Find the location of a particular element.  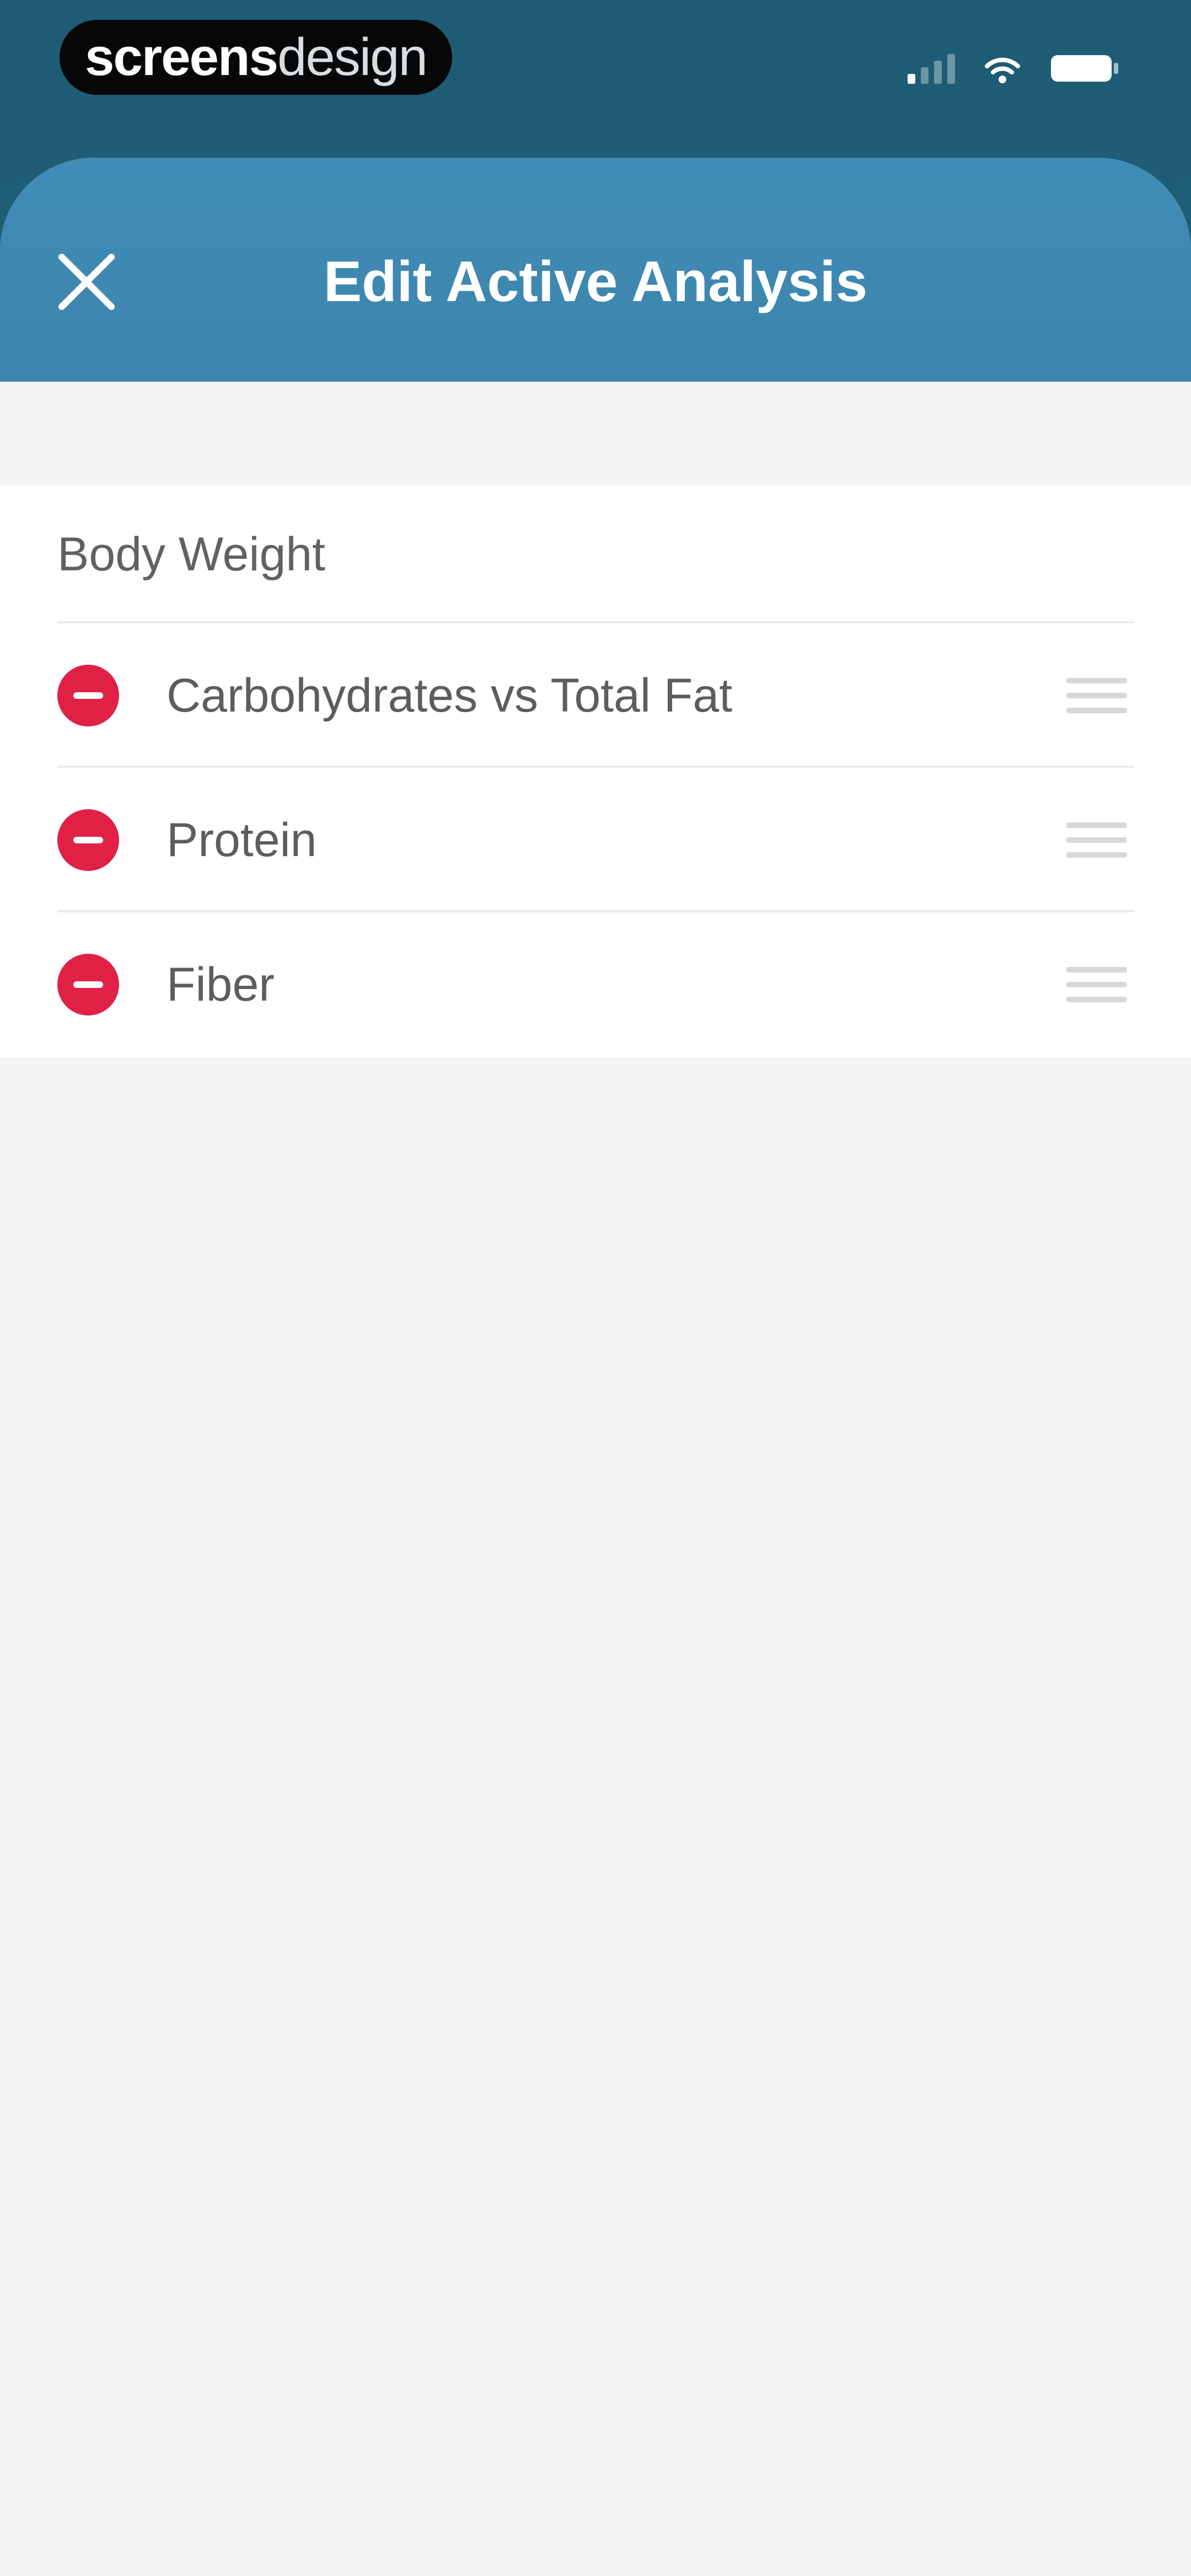

status-bar: screens design is located at coordinates (595, 69).